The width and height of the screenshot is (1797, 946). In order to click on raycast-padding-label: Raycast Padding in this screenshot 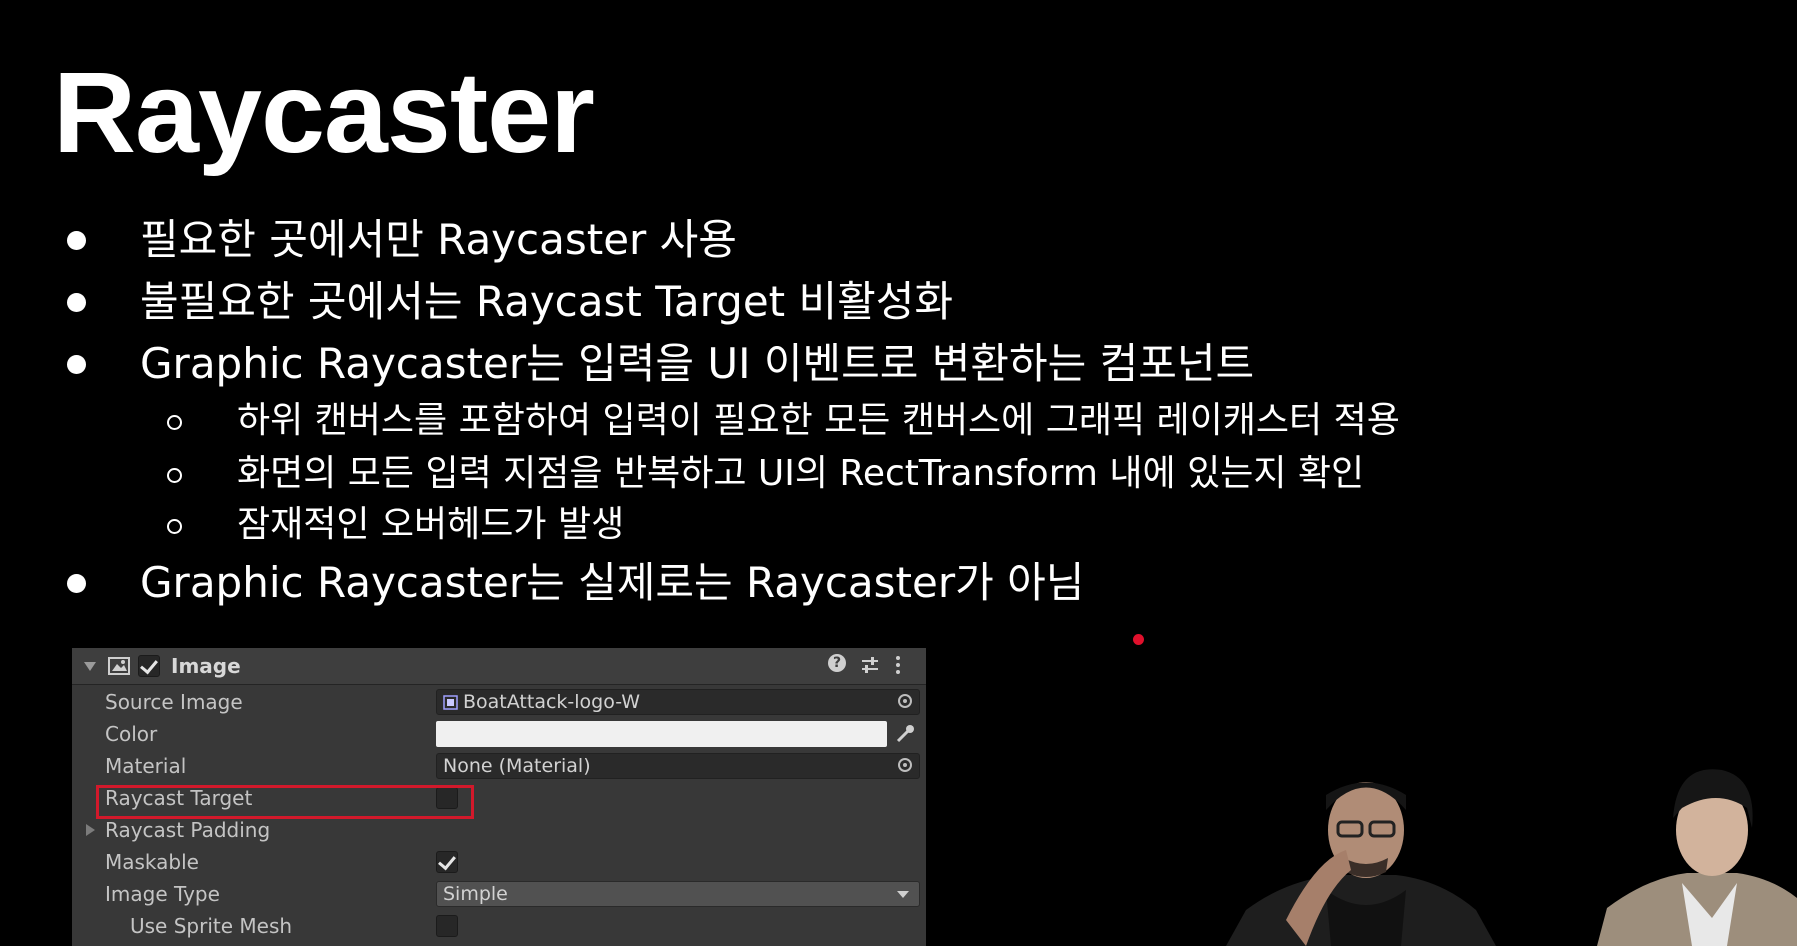, I will do `click(188, 830)`.